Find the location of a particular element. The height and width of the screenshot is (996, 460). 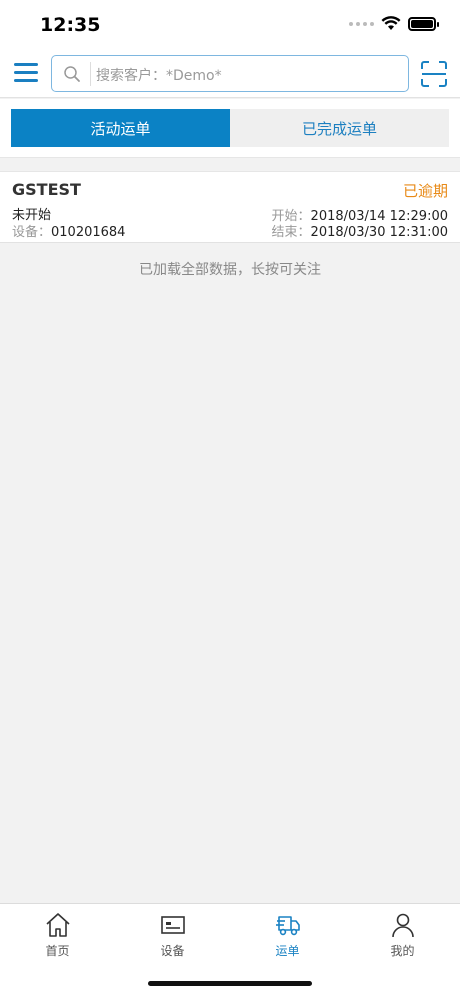

order-device: 设备：010201684 is located at coordinates (68, 230).